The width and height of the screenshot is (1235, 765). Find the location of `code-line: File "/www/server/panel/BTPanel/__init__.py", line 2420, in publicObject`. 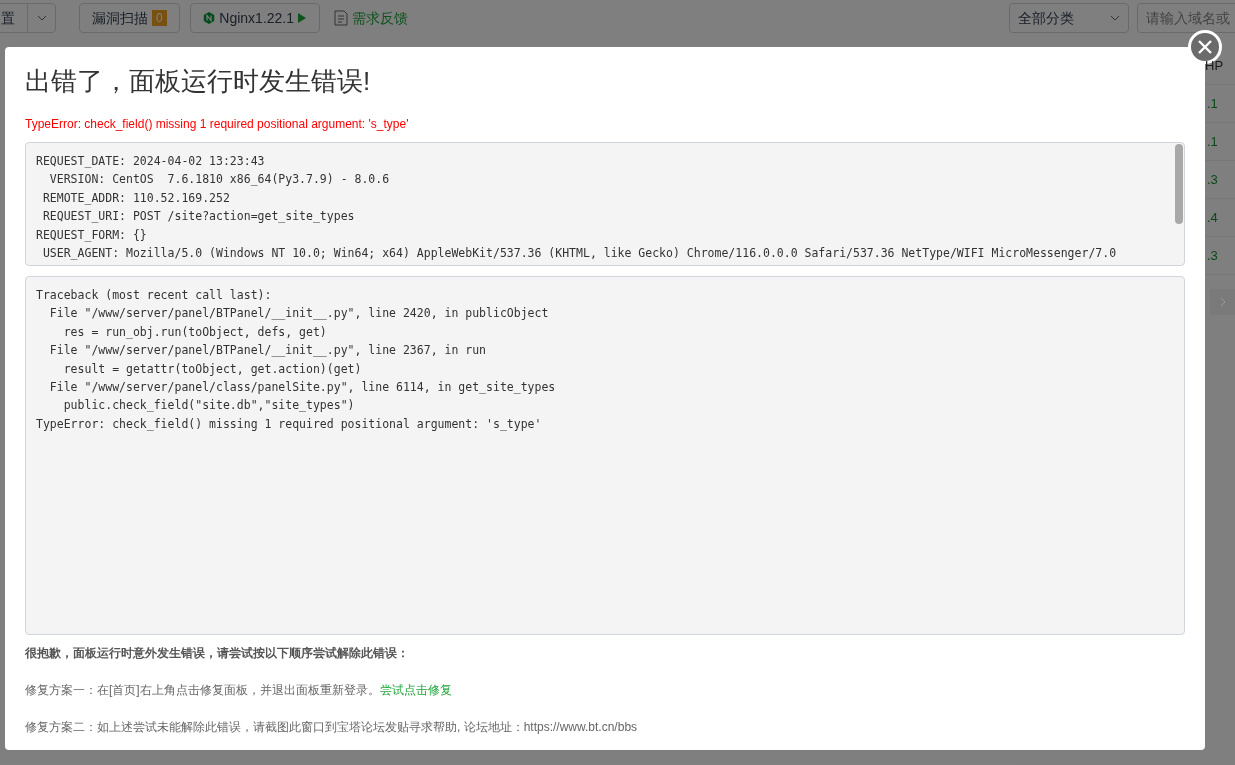

code-line: File "/www/server/panel/BTPanel/__init__.py", line 2420, in publicObject is located at coordinates (299, 314).